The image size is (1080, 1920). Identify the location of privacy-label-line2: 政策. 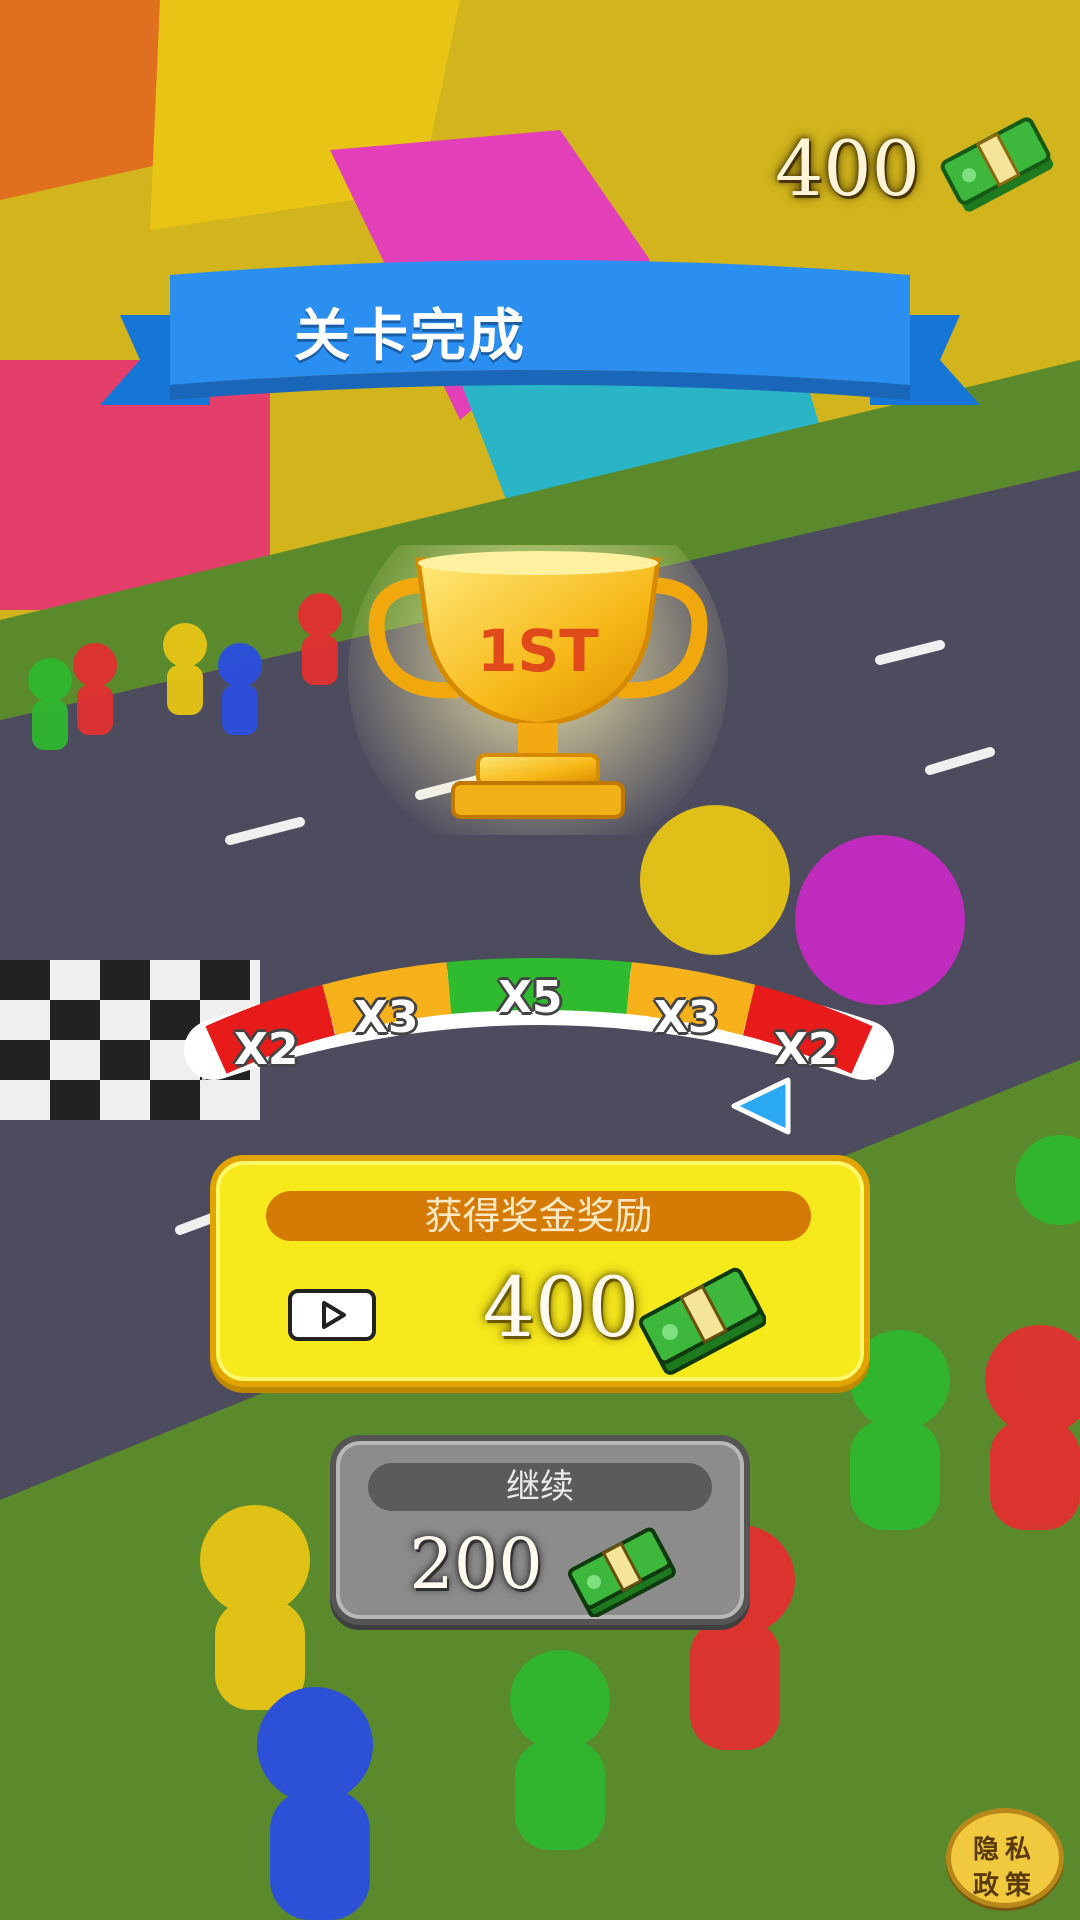
(1004, 1886).